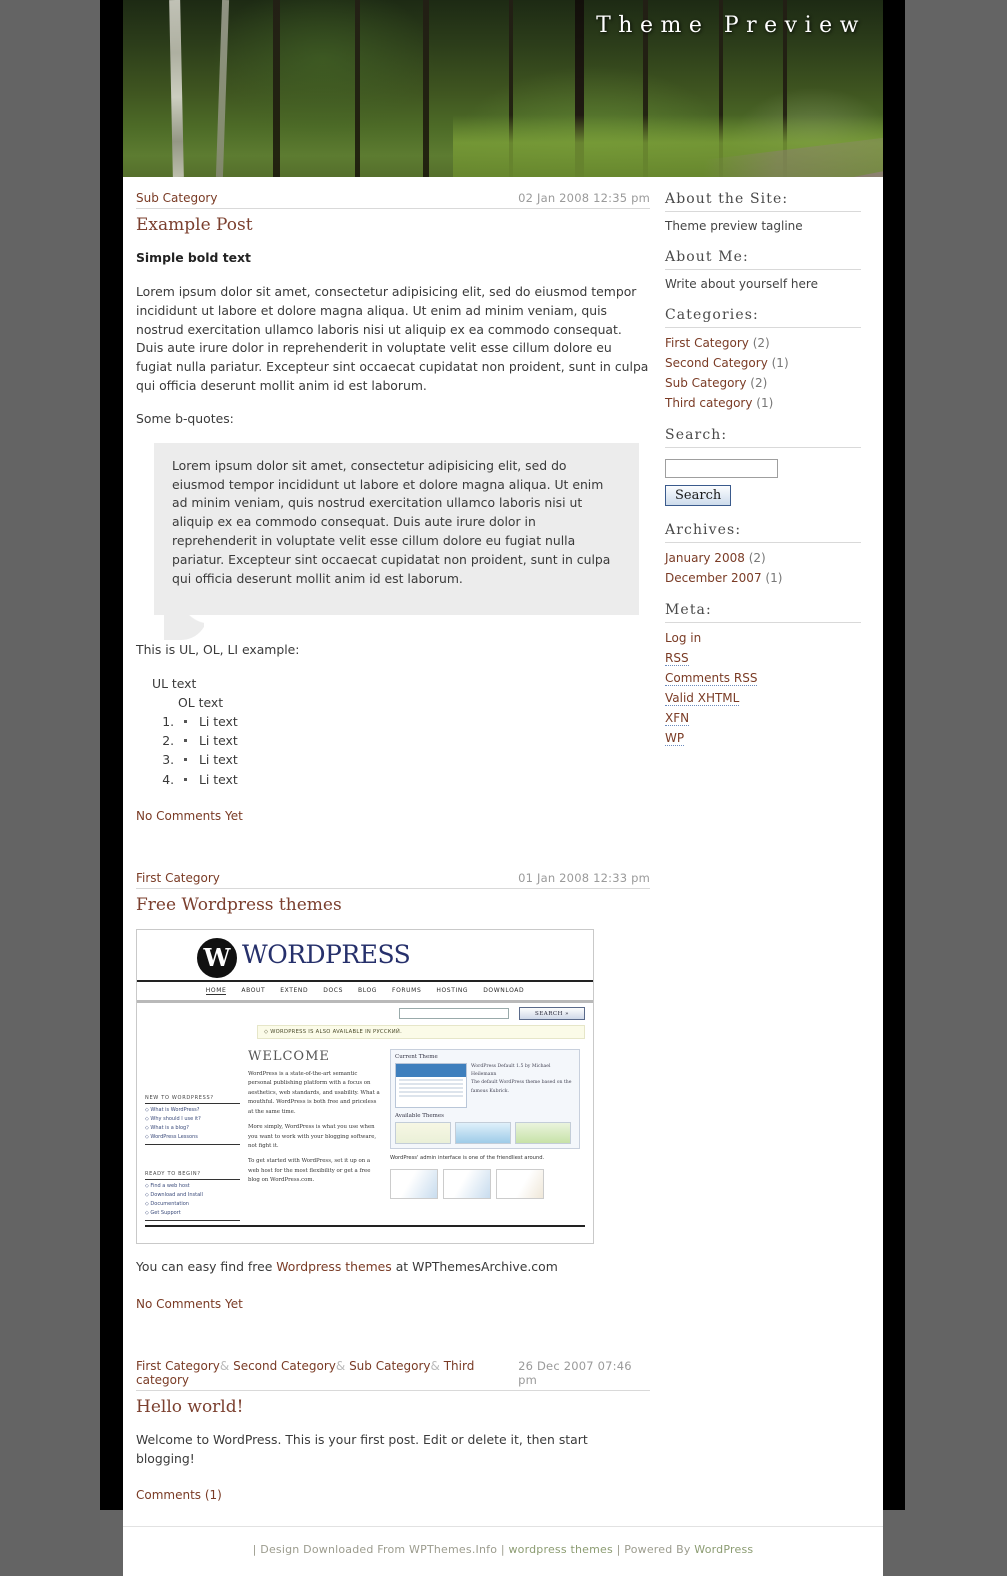 This screenshot has height=1576, width=1007. I want to click on screenshot-panel-title: Current Theme, so click(416, 1056).